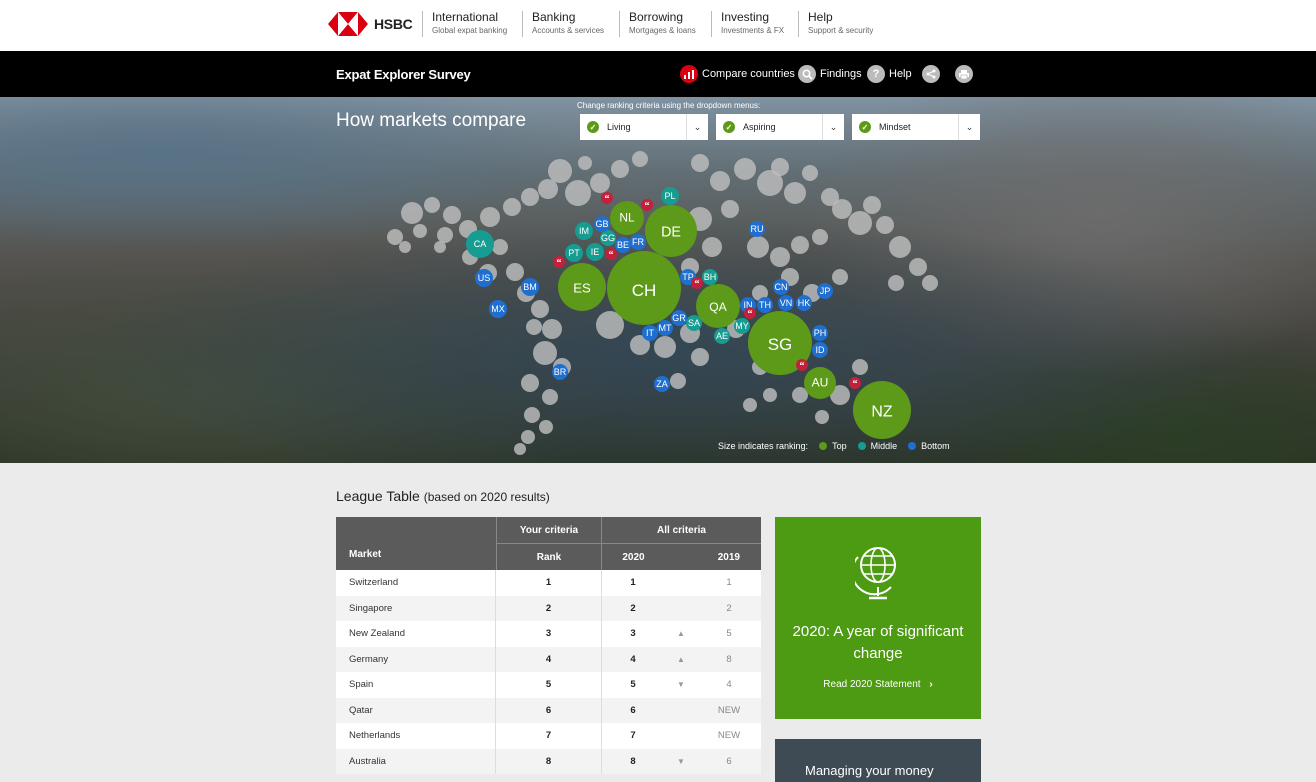  Describe the element at coordinates (747, 24) in the screenshot. I see `nav-investing: Investing Investments & FX` at that location.